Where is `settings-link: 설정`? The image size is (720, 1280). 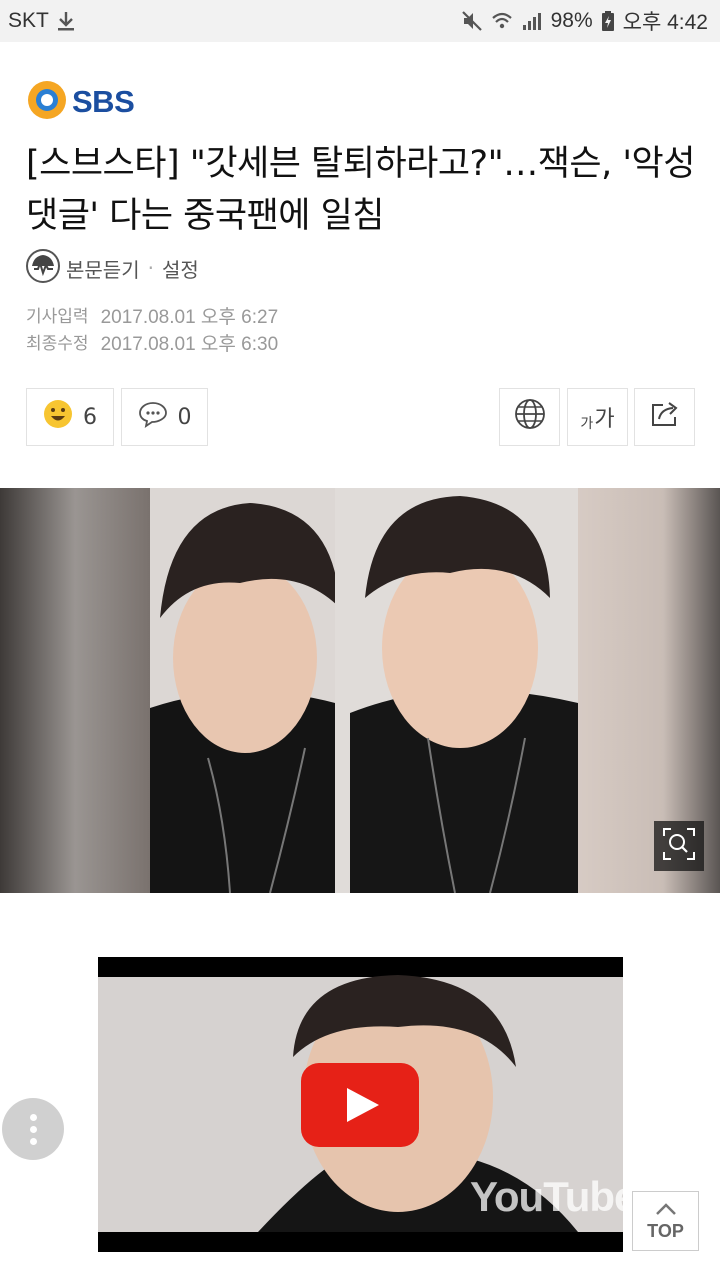
settings-link: 설정 is located at coordinates (180, 268).